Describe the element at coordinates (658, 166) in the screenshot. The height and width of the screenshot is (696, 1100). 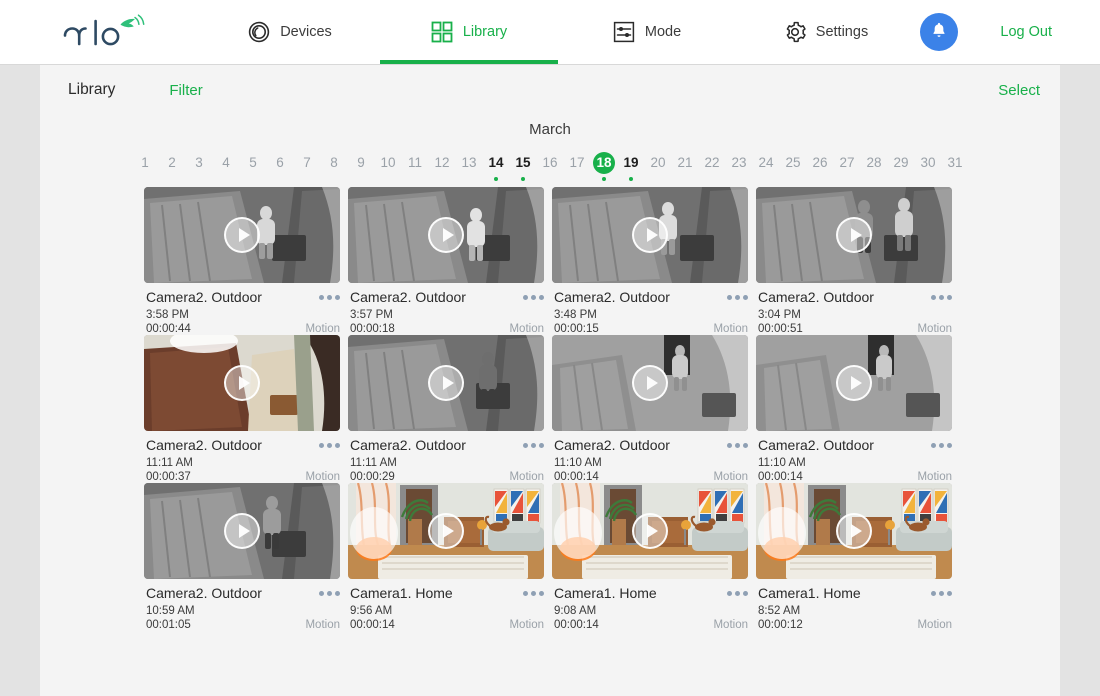
I see `calendar-day-20: 20` at that location.